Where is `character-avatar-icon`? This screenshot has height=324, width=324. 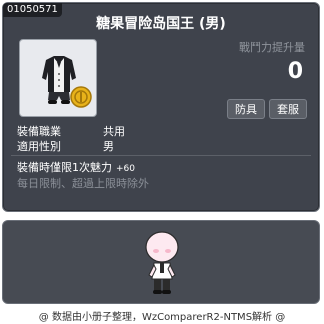
character-avatar-icon is located at coordinates (162, 262).